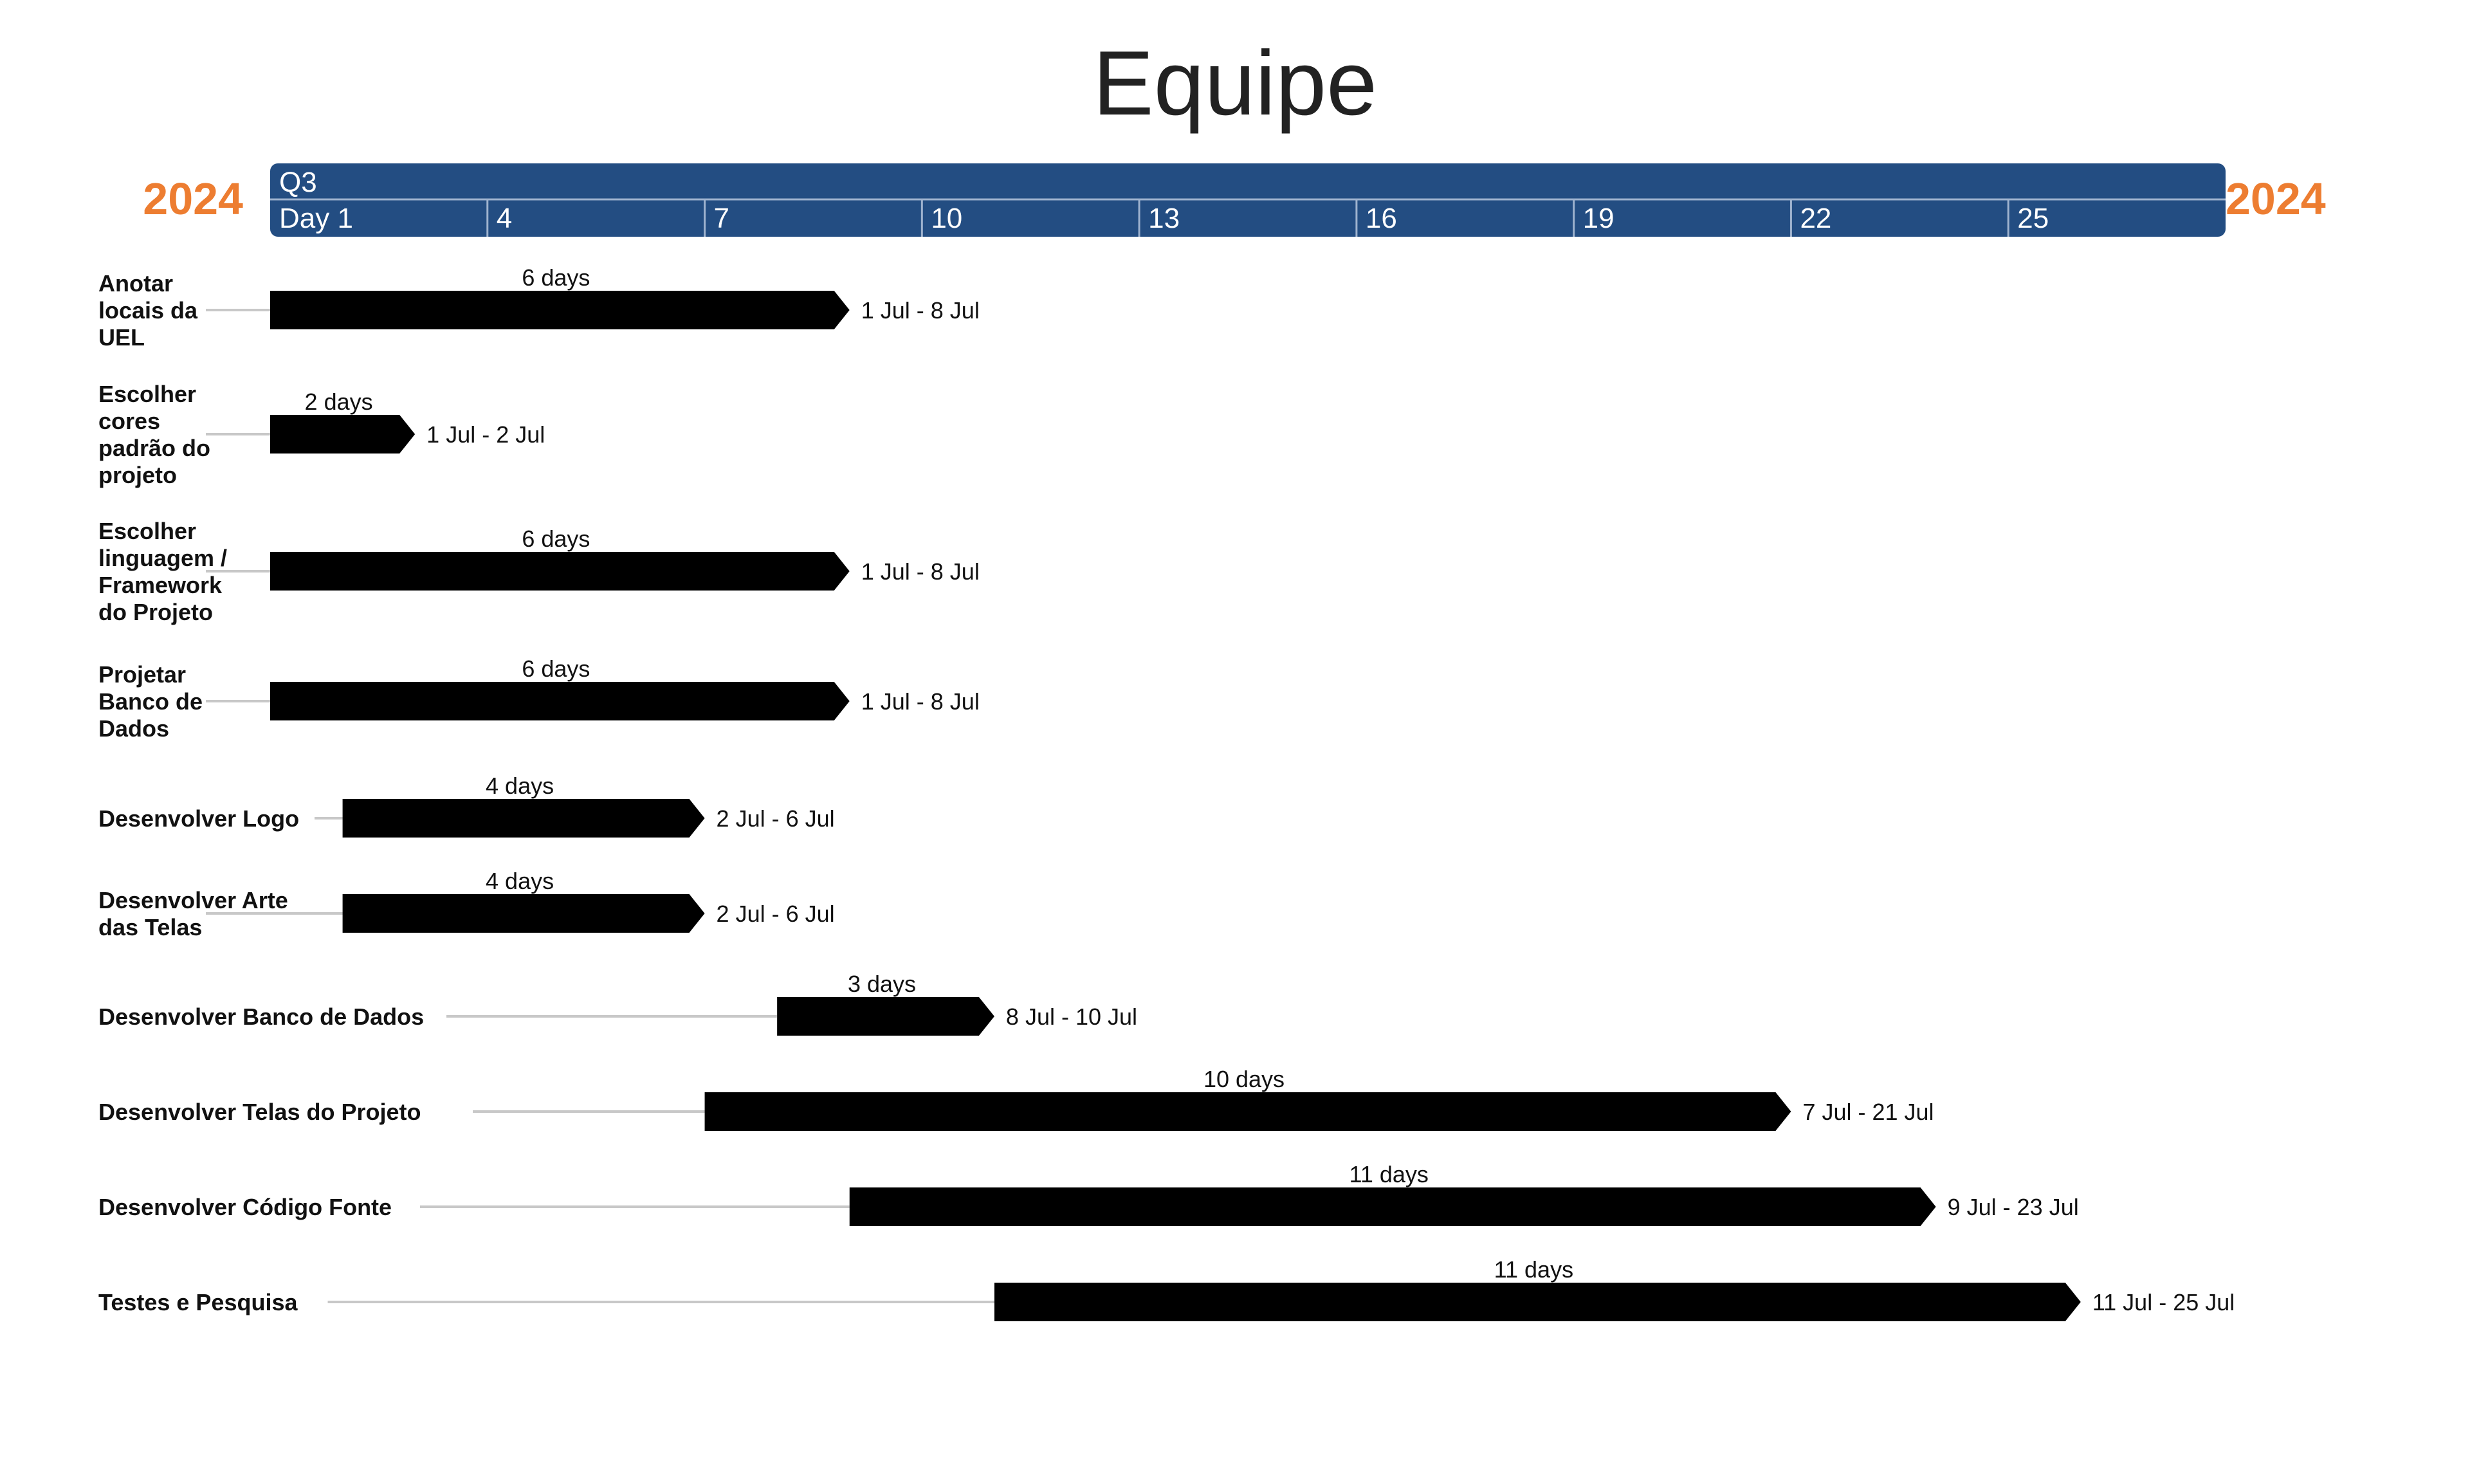 This screenshot has height=1484, width=2470. Describe the element at coordinates (946, 218) in the screenshot. I see `timescale-tick-label: 10` at that location.